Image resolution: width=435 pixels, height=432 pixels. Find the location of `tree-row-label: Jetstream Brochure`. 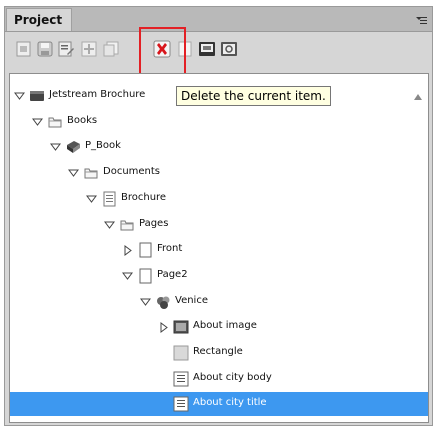

tree-row-label: Jetstream Brochure is located at coordinates (97, 94).